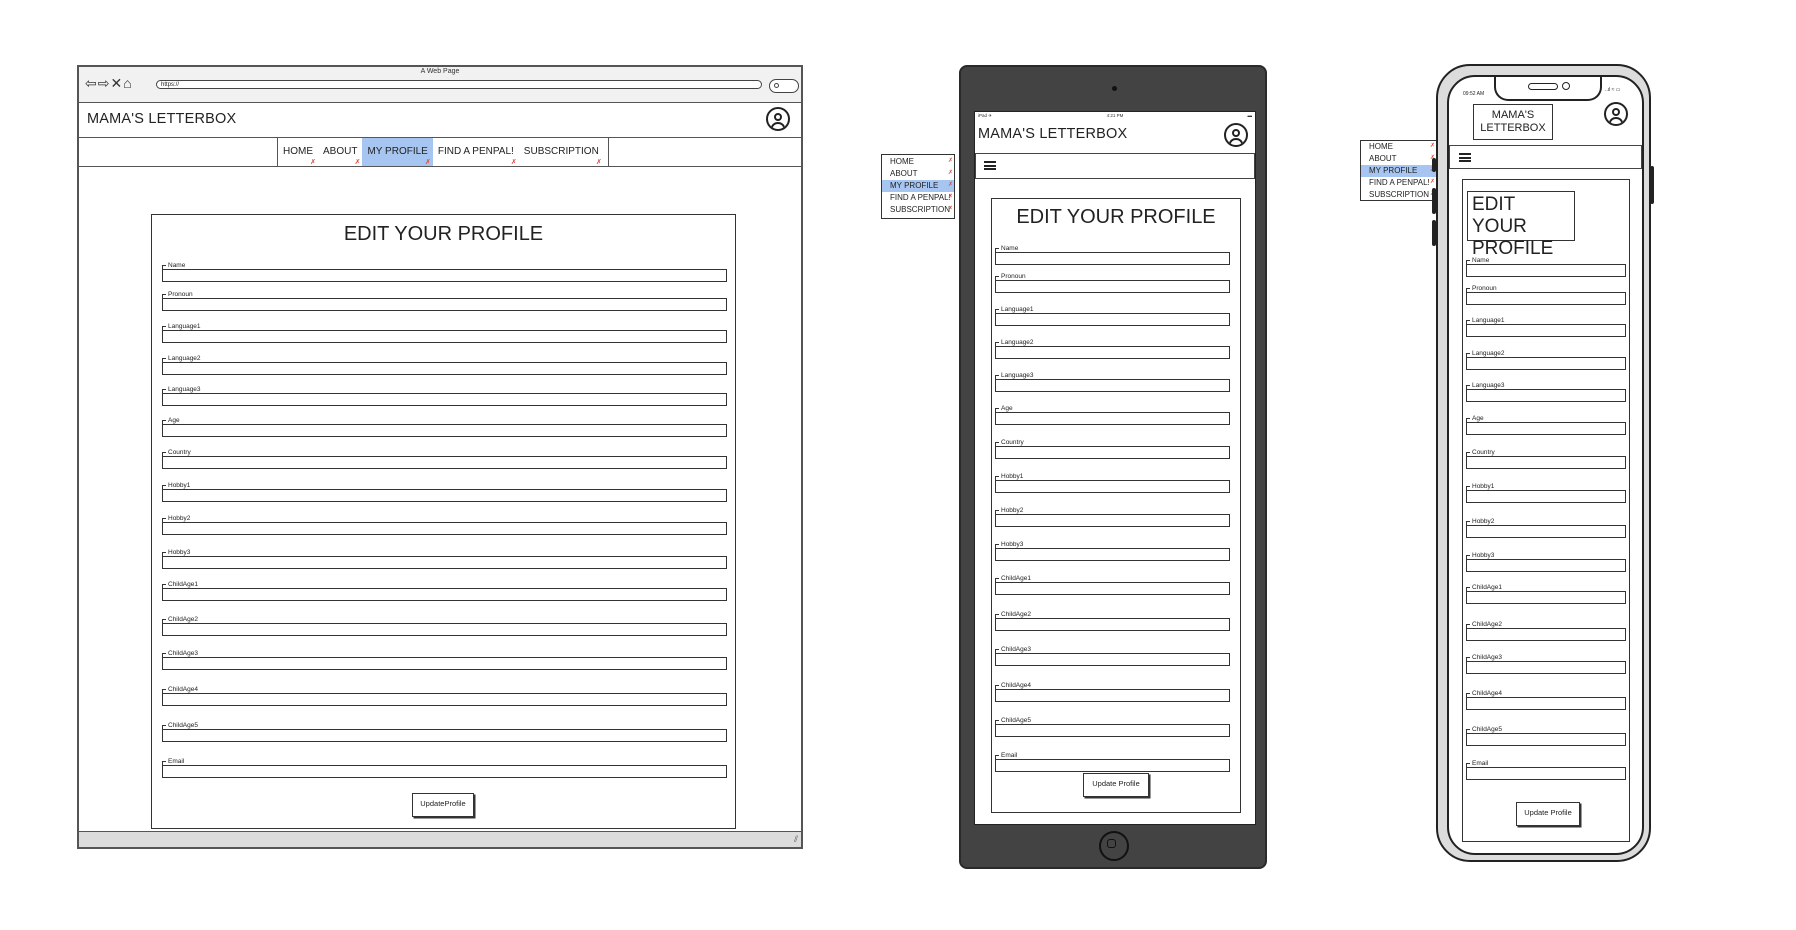  What do you see at coordinates (443, 805) in the screenshot?
I see `update-profile-button: UpdateProfile` at bounding box center [443, 805].